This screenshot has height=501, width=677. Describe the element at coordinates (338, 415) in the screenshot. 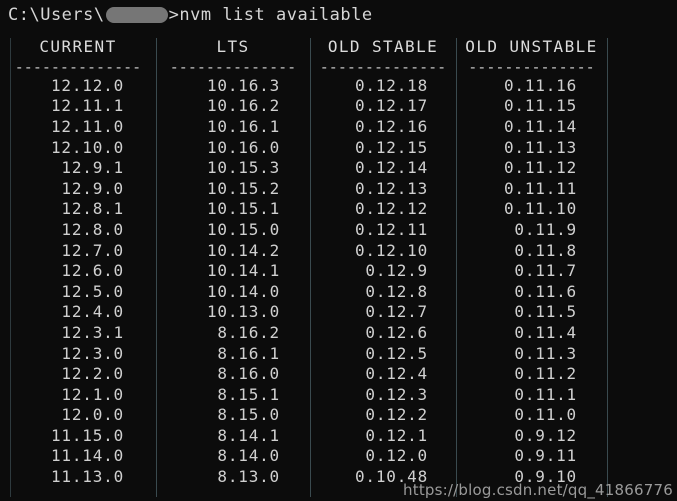

I see `table-row: 12.0.0 8.15.0 0.12.2 0.11.0` at that location.